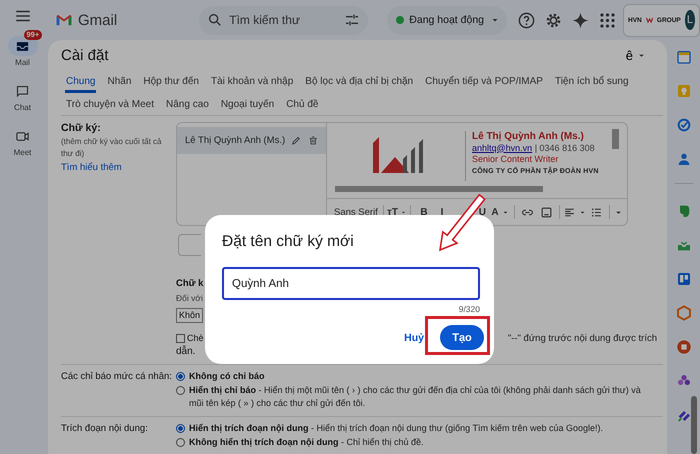  I want to click on text-size-button: тT, so click(397, 212).